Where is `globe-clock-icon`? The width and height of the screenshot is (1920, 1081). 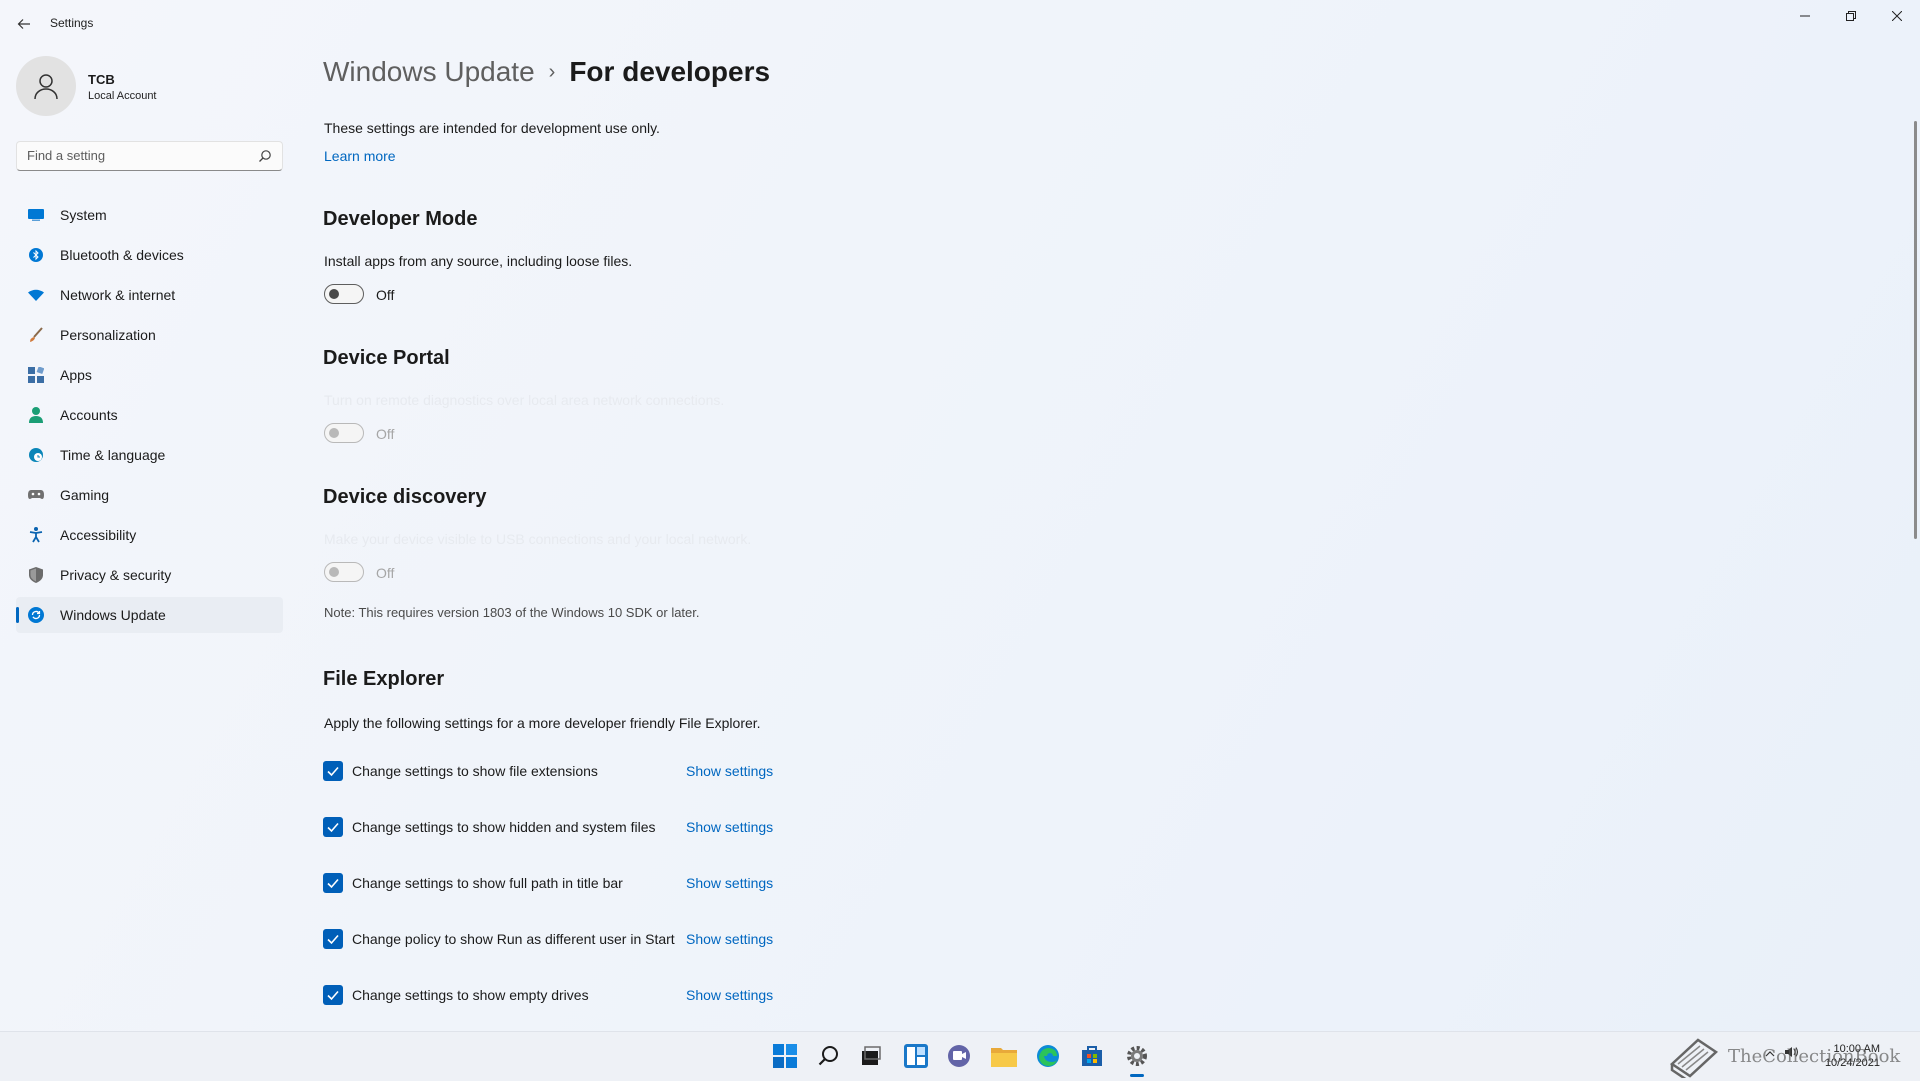 globe-clock-icon is located at coordinates (36, 455).